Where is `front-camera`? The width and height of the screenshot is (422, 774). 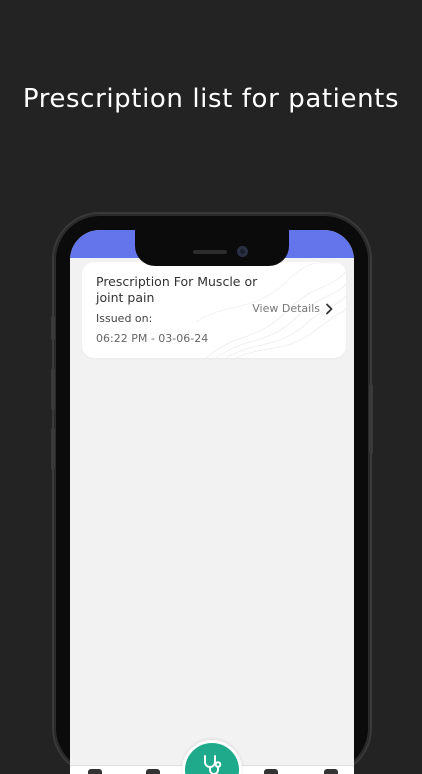
front-camera is located at coordinates (242, 251).